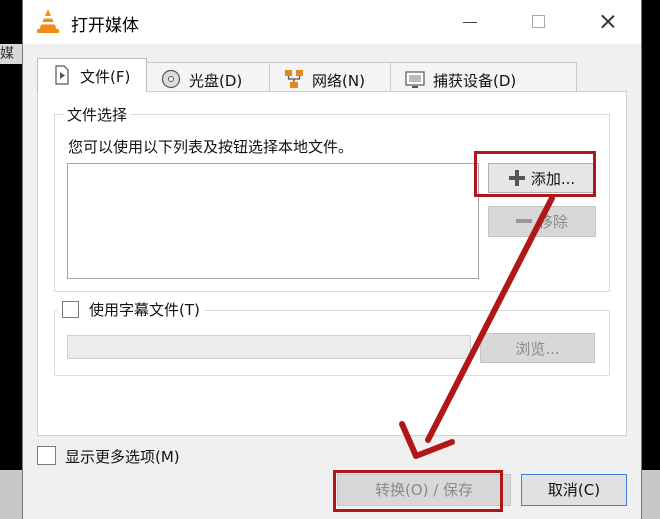 This screenshot has width=660, height=519. What do you see at coordinates (516, 178) in the screenshot?
I see `plus-icon` at bounding box center [516, 178].